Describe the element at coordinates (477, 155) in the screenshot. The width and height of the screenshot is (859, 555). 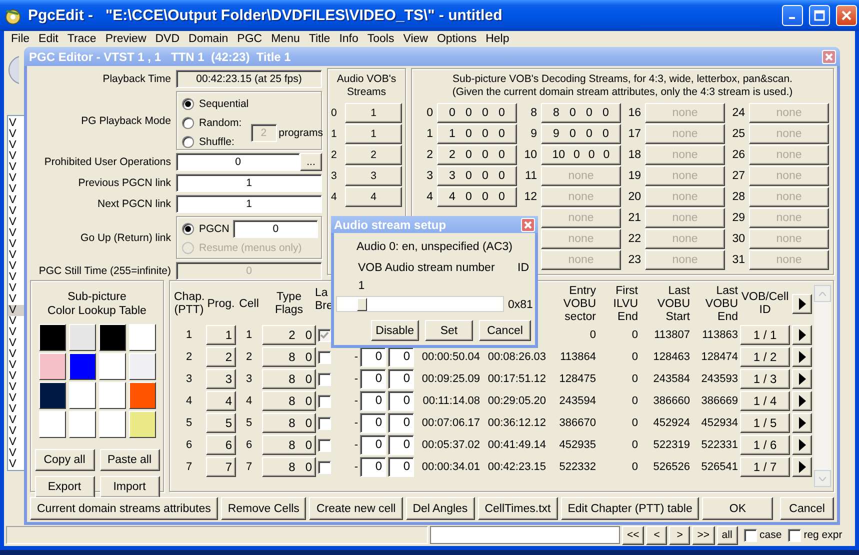
I see `subpicture-stream-button: 2 0 0 0` at that location.